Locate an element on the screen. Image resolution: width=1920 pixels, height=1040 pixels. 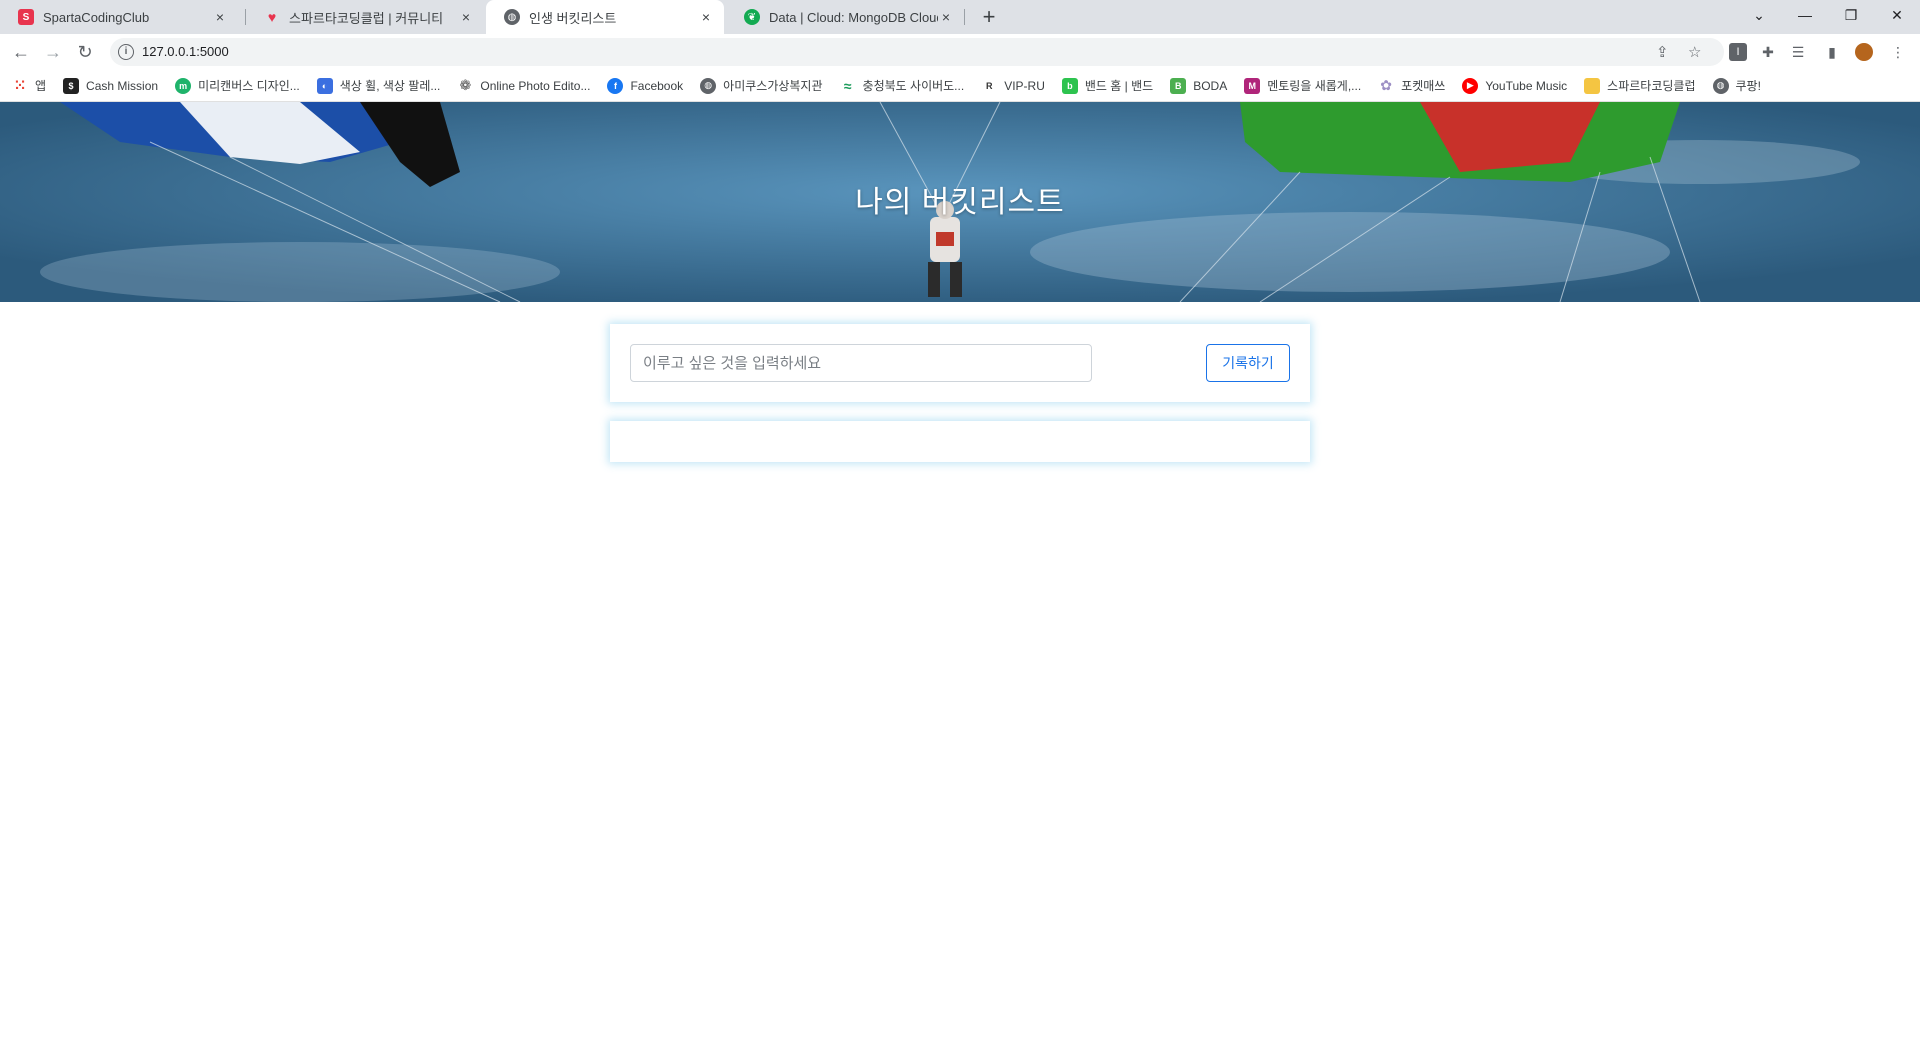
adobe-color-icon: ◐ is located at coordinates (324, 85).